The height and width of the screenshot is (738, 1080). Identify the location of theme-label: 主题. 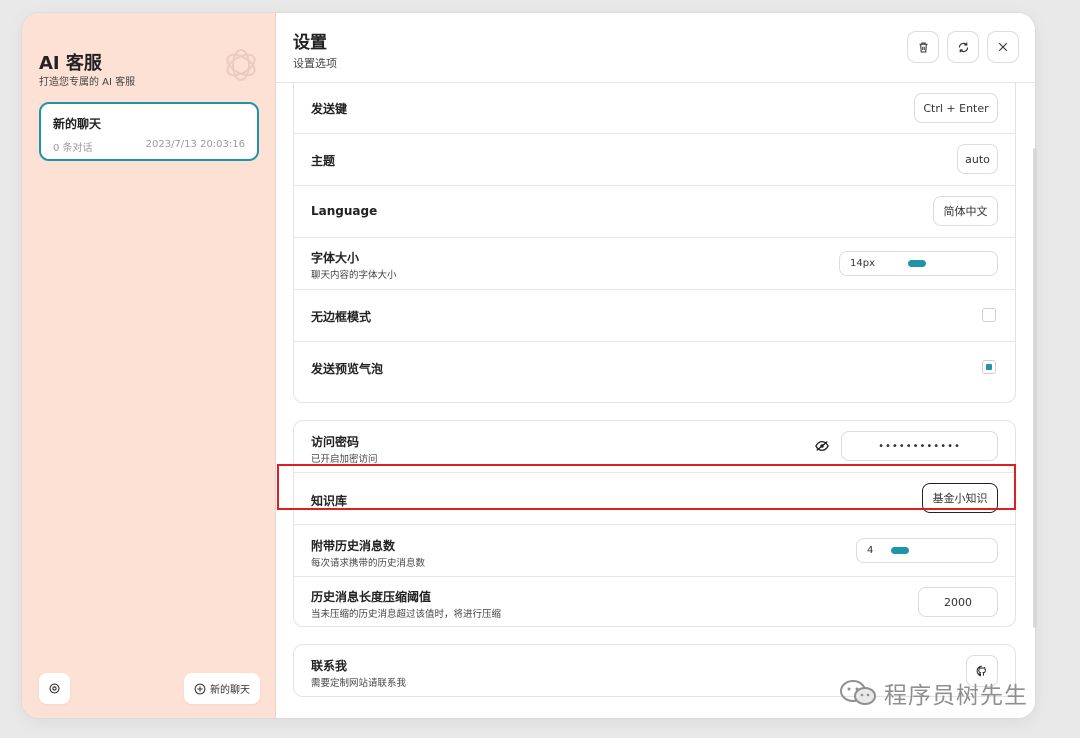
(323, 161).